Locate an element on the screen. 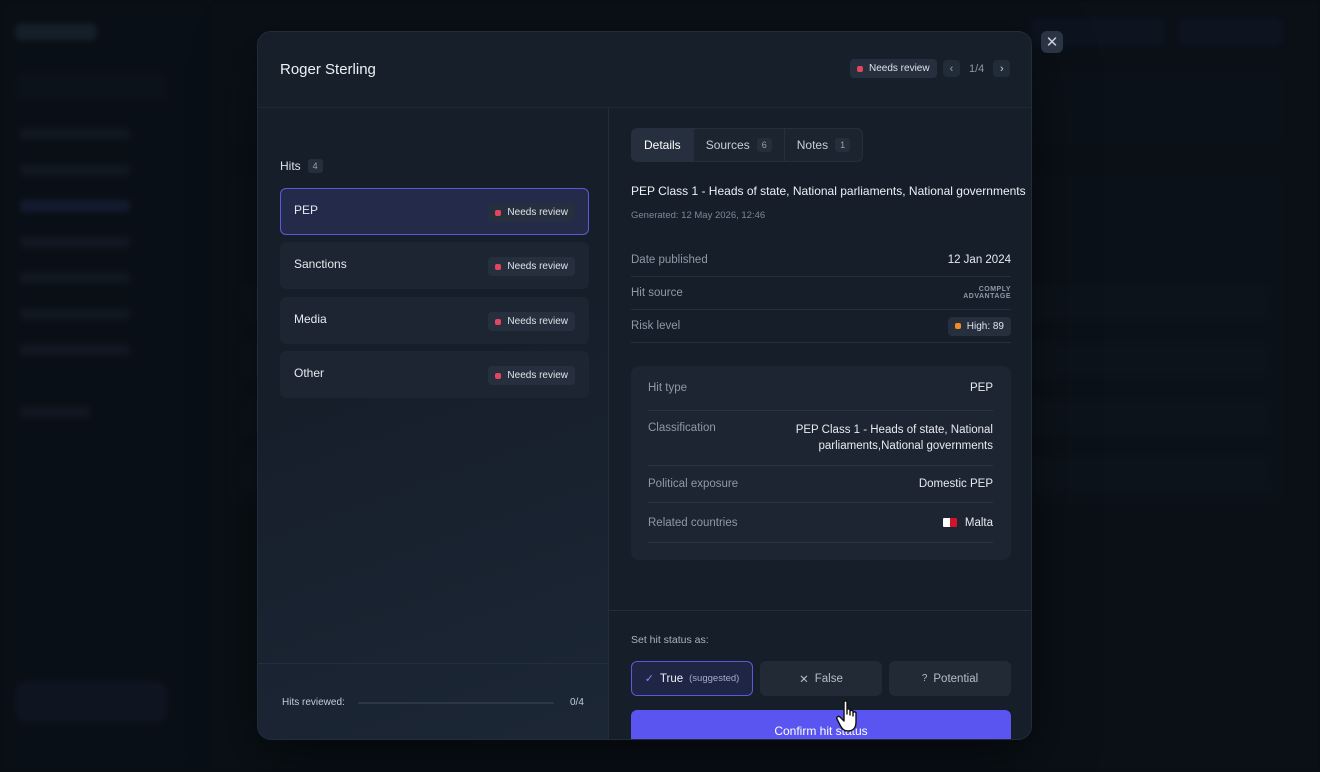  status-true-label: True is located at coordinates (671, 678).